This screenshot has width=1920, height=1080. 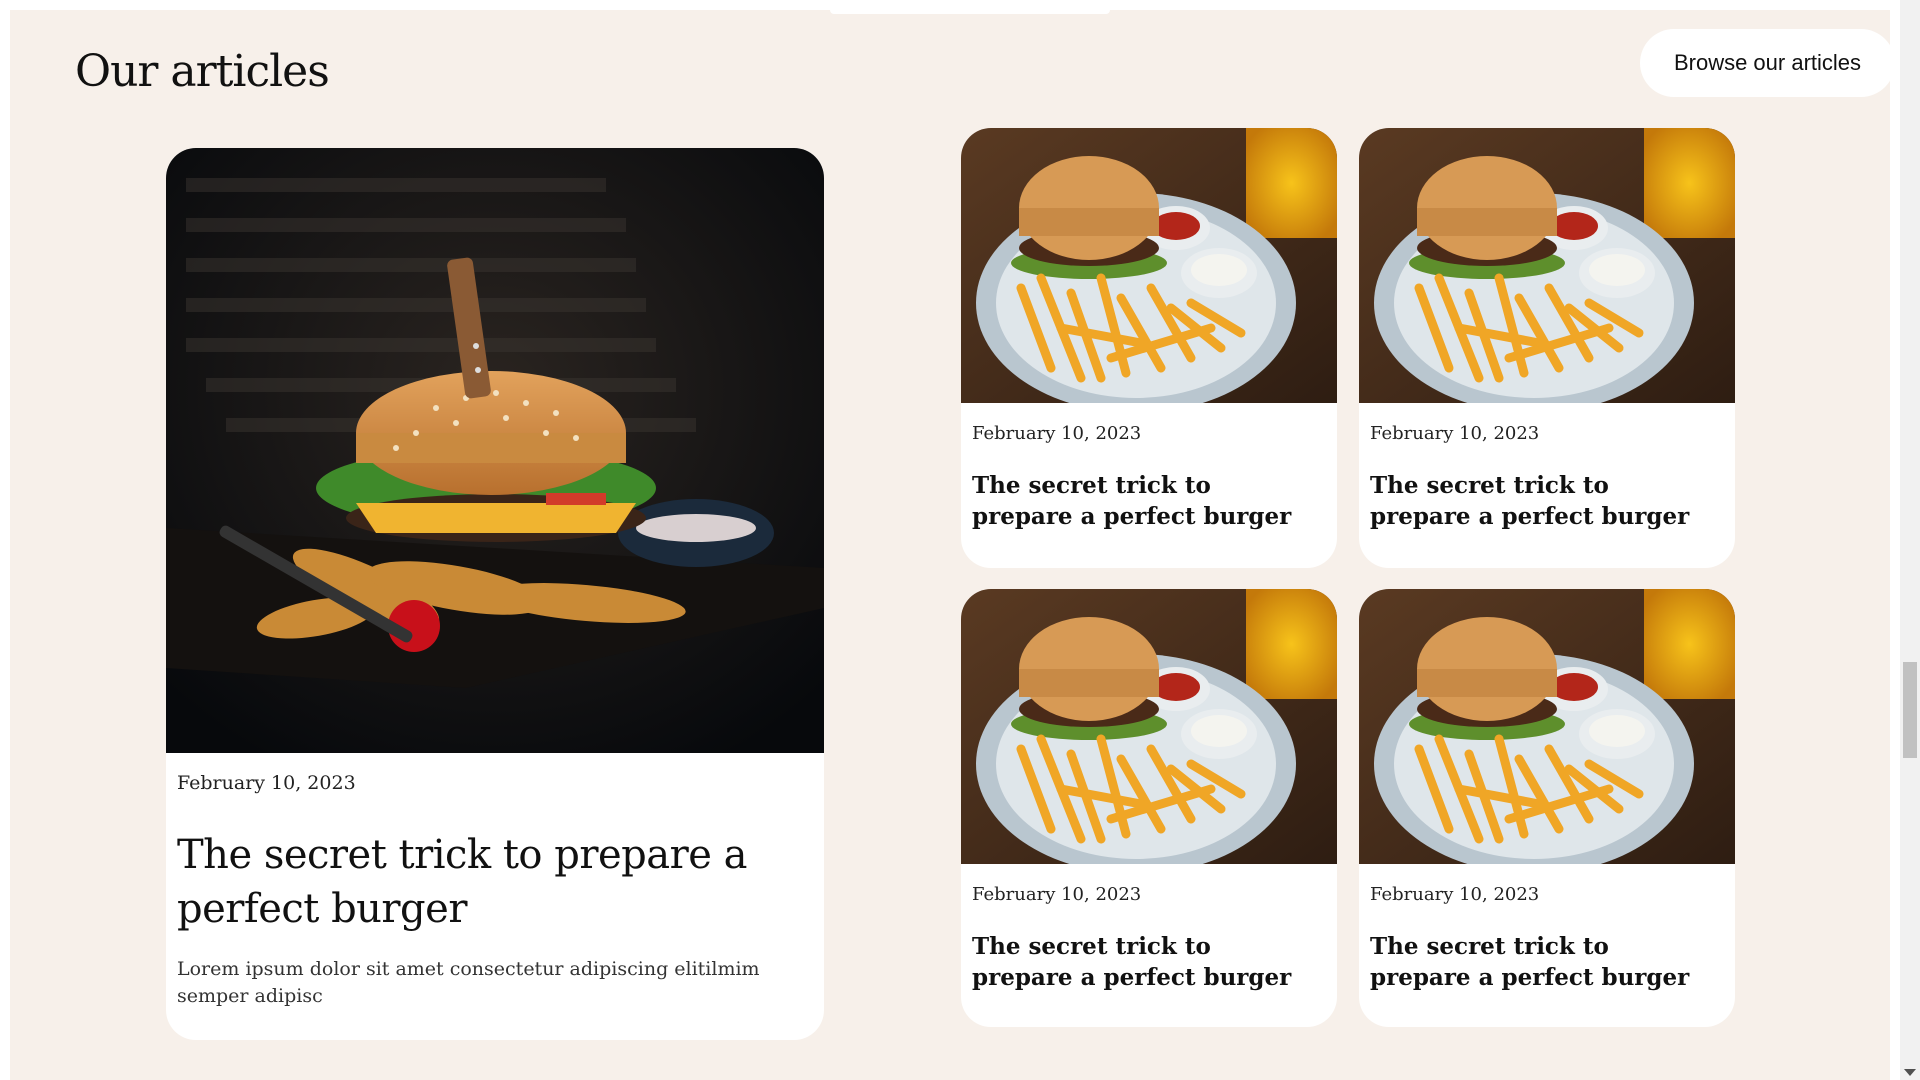 What do you see at coordinates (1910, 710) in the screenshot?
I see `scrollbar-thumb` at bounding box center [1910, 710].